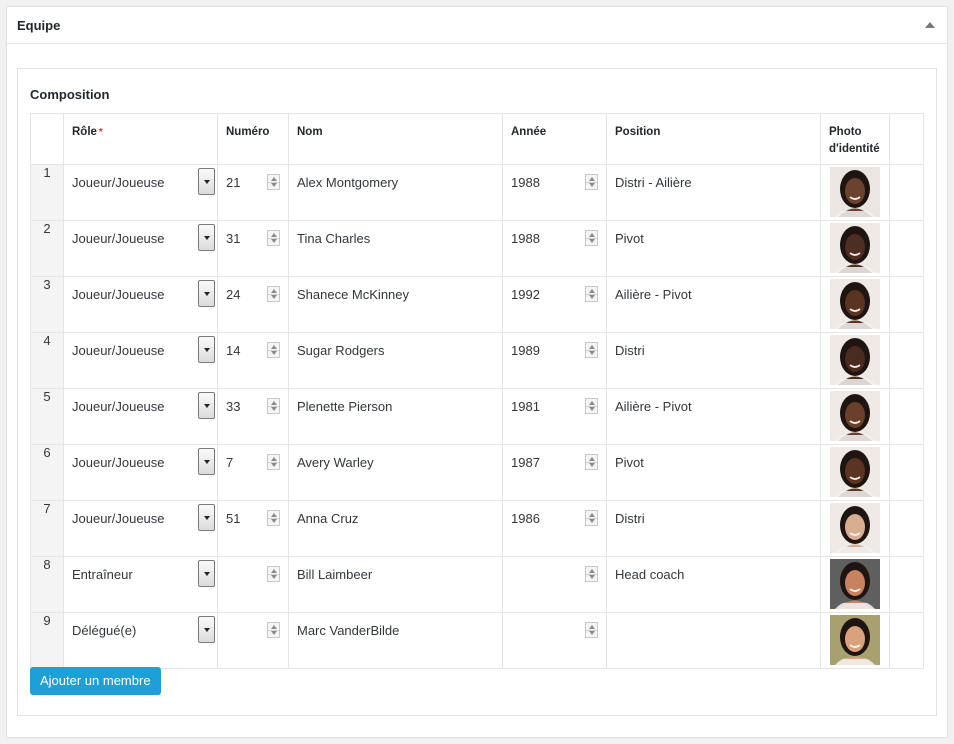 The height and width of the screenshot is (744, 954). Describe the element at coordinates (47, 304) in the screenshot. I see `row-index: 3` at that location.